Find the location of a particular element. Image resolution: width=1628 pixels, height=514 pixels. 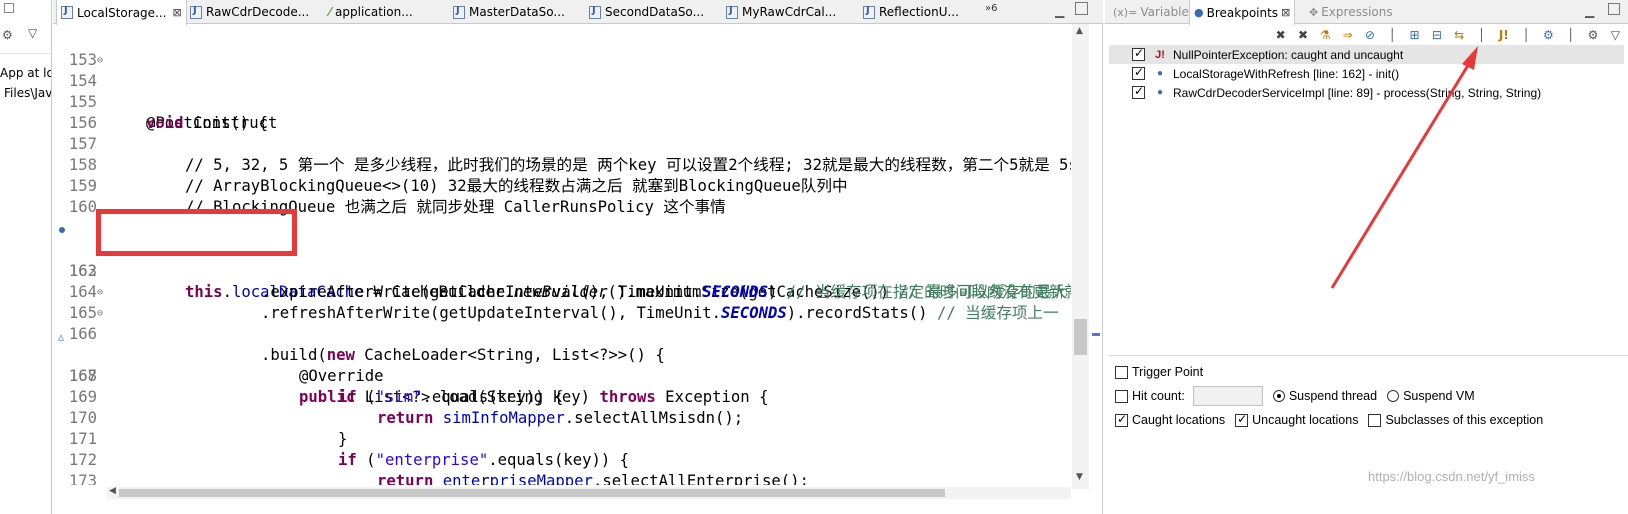

subclasses-checkbox is located at coordinates (1375, 420).